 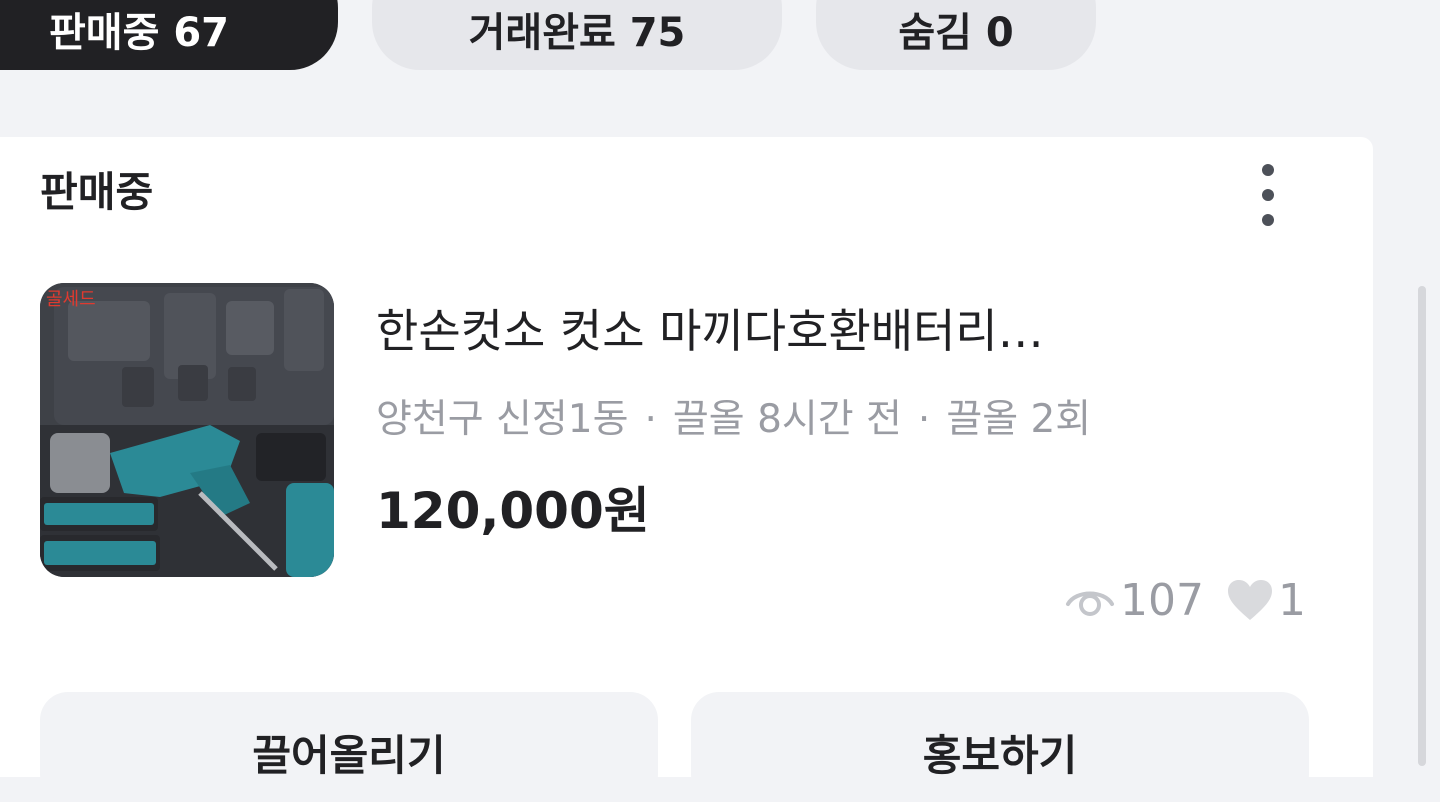 I want to click on product-meta: 양천구 신정1동 · 끌올 8시간 전 · 끌올 2회, so click(x=733, y=420).